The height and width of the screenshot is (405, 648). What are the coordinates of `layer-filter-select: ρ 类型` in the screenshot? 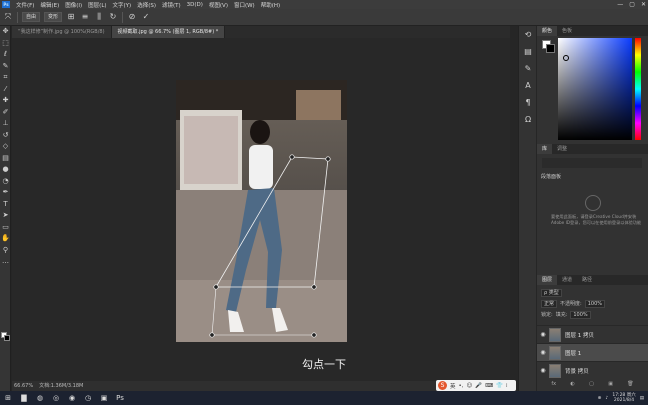 It's located at (551, 292).